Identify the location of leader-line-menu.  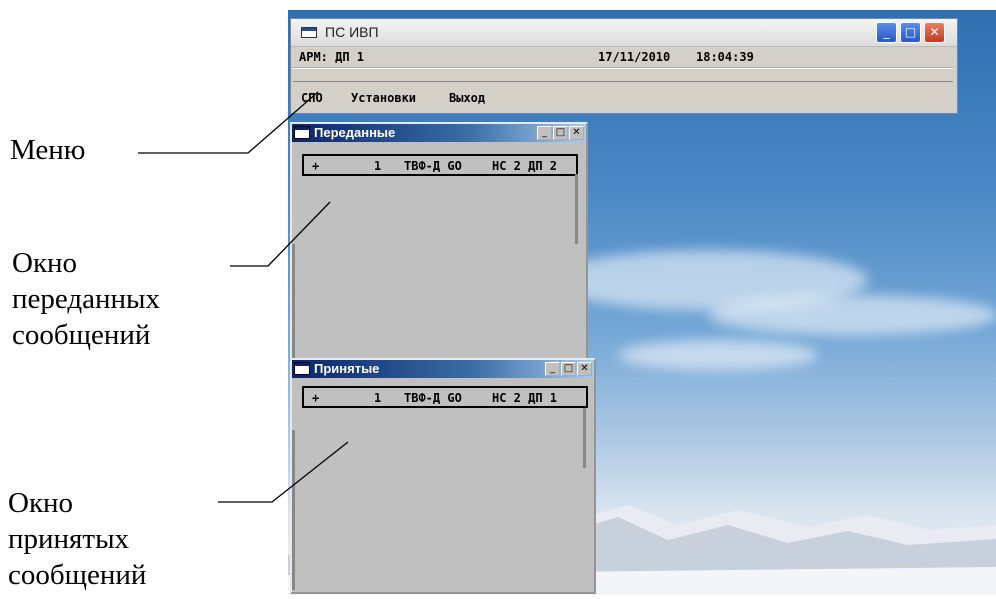
(228, 122).